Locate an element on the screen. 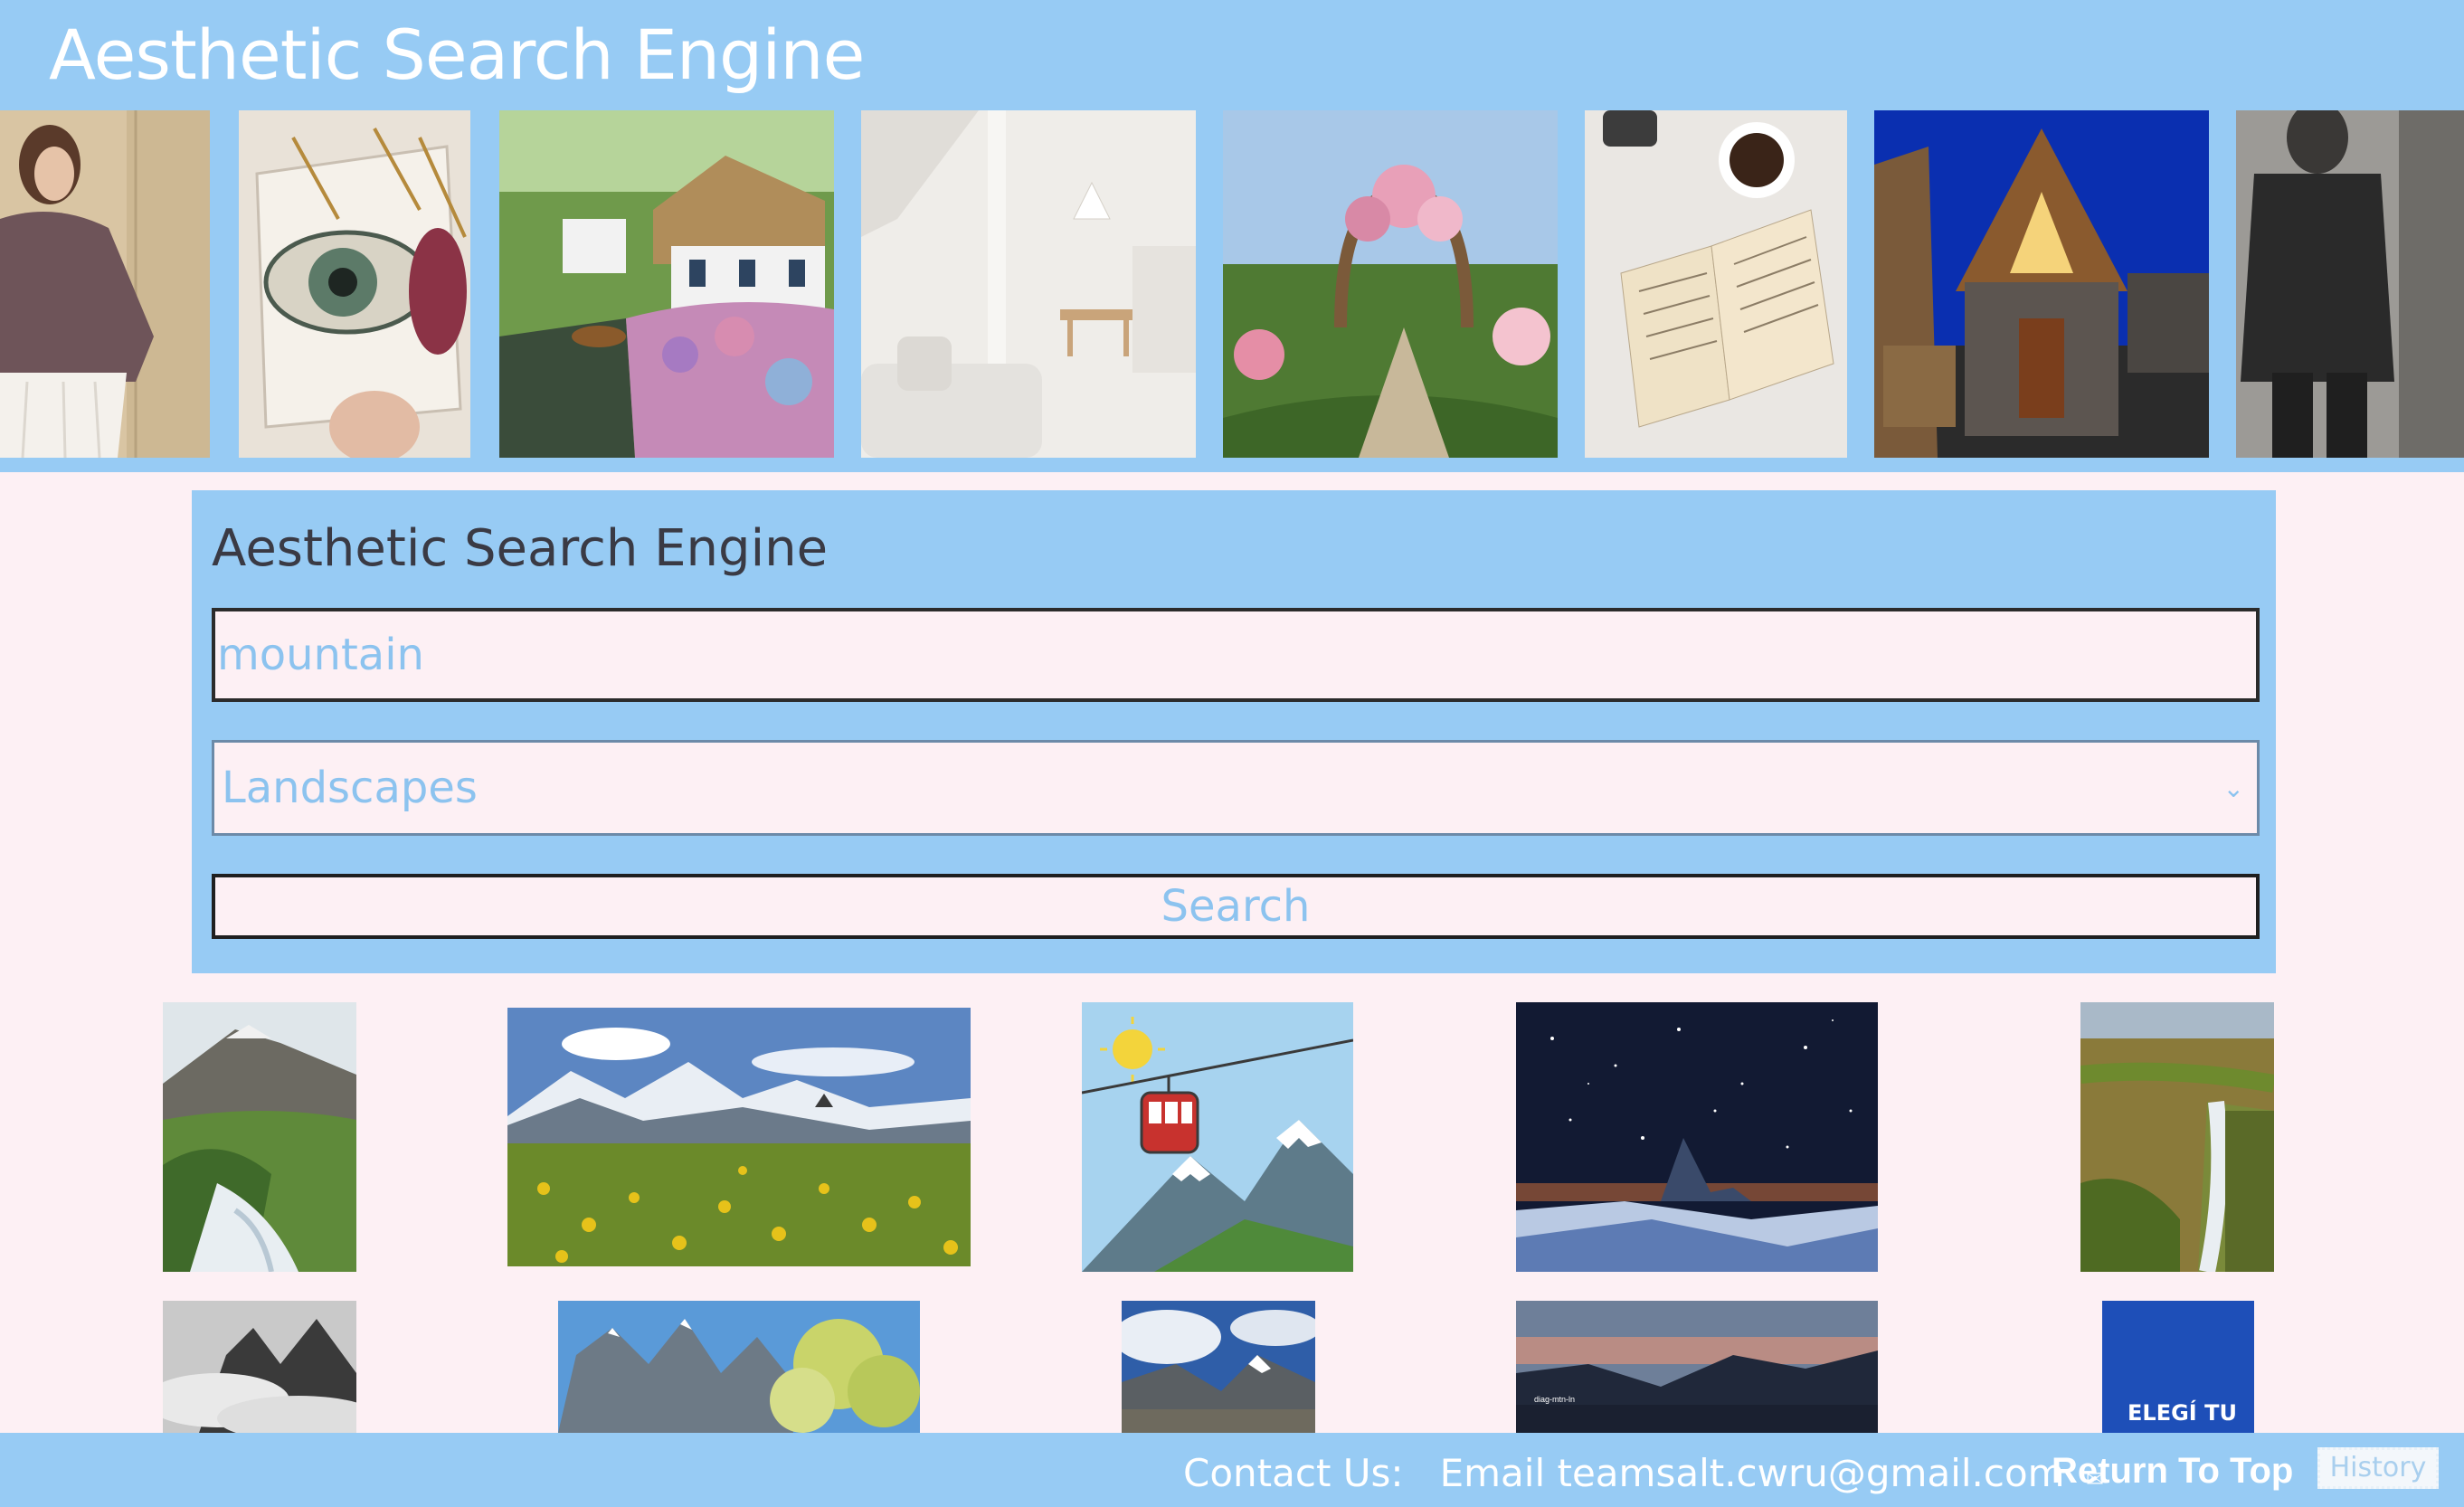 The image size is (2464, 1507). search-panel-title: Aesthetic Search Engine is located at coordinates (521, 548).